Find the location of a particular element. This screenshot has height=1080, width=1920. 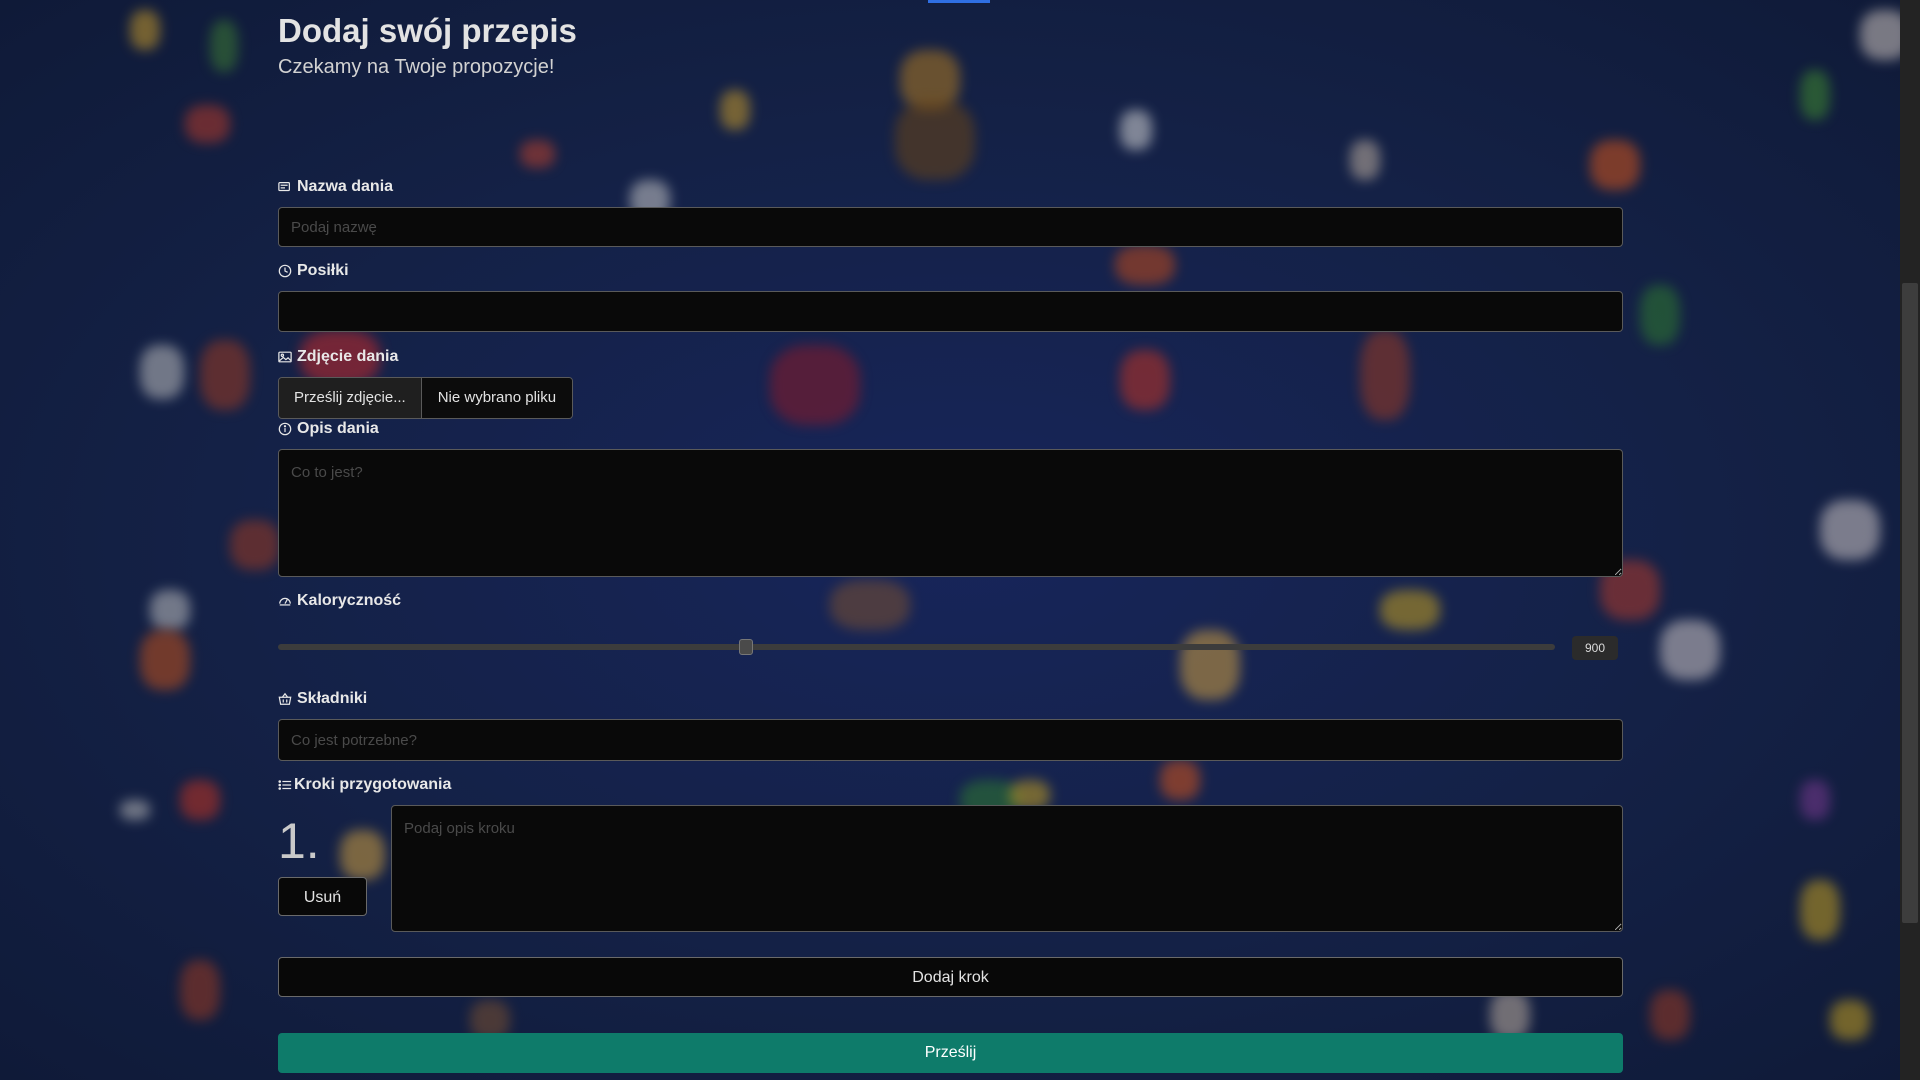

submit-button: Prześlij is located at coordinates (950, 1053).